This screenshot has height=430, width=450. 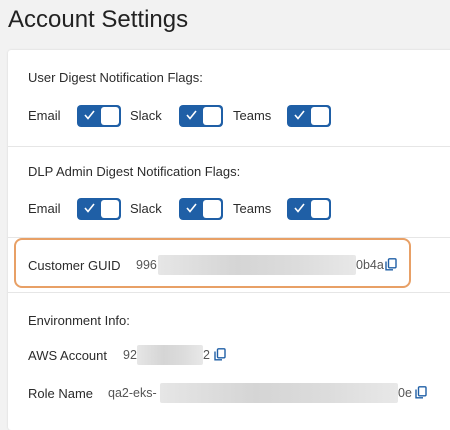 I want to click on dlp-digest-slack-toggle, so click(x=201, y=209).